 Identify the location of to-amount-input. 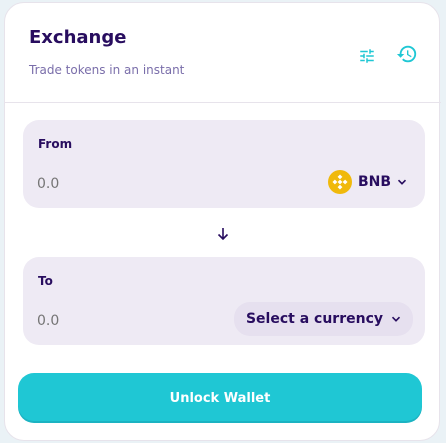
(127, 321).